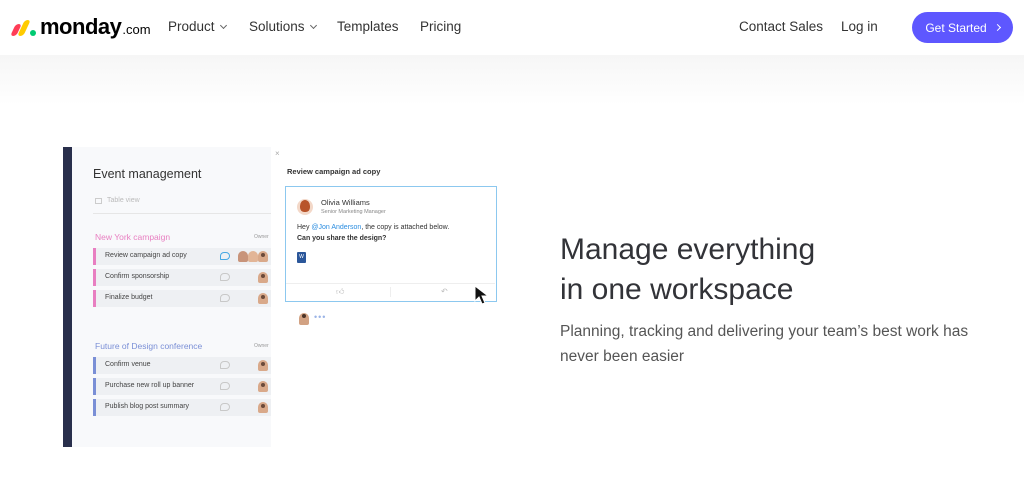  I want to click on like-icon: 👍︎, so click(340, 291).